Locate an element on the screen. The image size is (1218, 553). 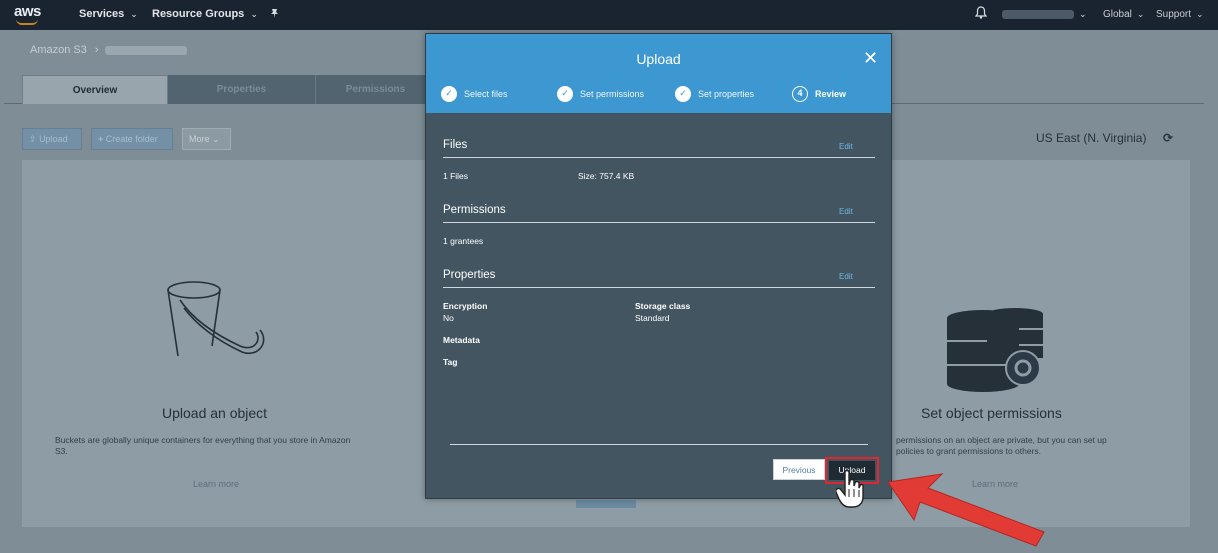
support-menu: Support ⌄ is located at coordinates (1180, 14).